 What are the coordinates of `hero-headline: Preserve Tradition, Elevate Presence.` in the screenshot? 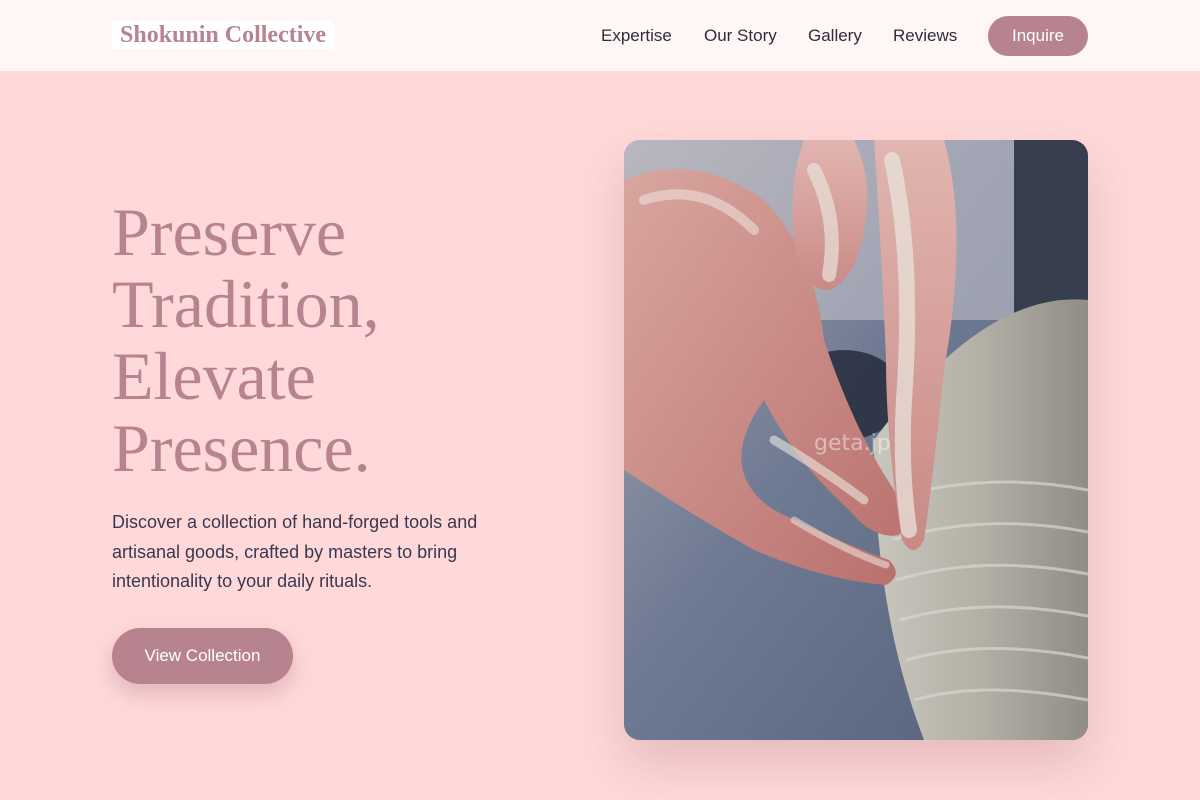 It's located at (332, 340).